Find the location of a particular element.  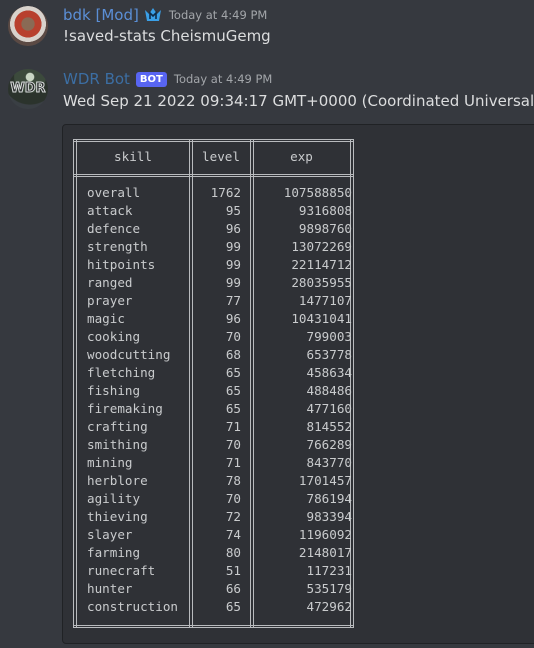

level-cell: 72 is located at coordinates (233, 516).